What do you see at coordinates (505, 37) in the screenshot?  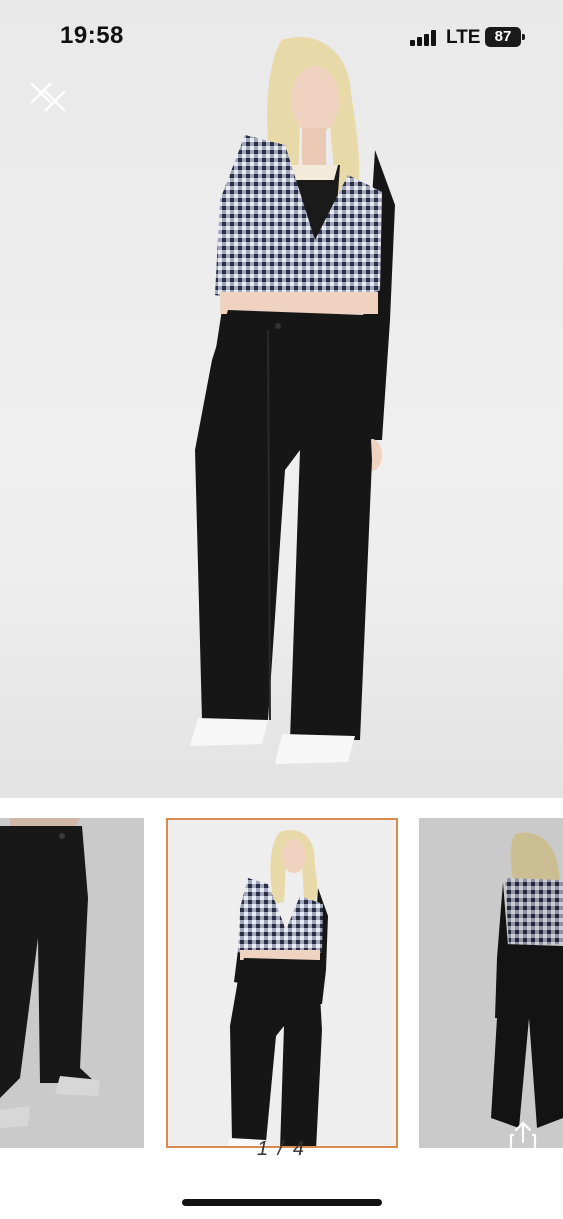 I see `battery-indicator: 87` at bounding box center [505, 37].